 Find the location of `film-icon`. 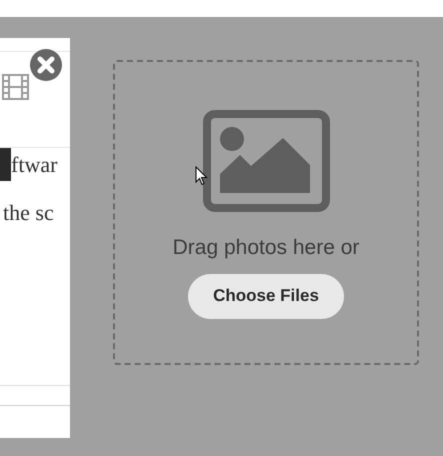

film-icon is located at coordinates (15, 87).